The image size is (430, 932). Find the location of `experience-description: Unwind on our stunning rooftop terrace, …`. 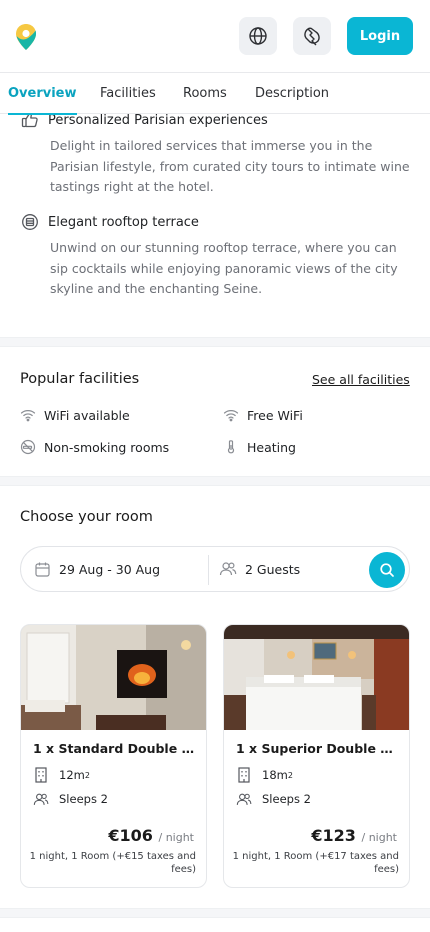

experience-description: Unwind on our stunning rooftop terrace, … is located at coordinates (224, 268).